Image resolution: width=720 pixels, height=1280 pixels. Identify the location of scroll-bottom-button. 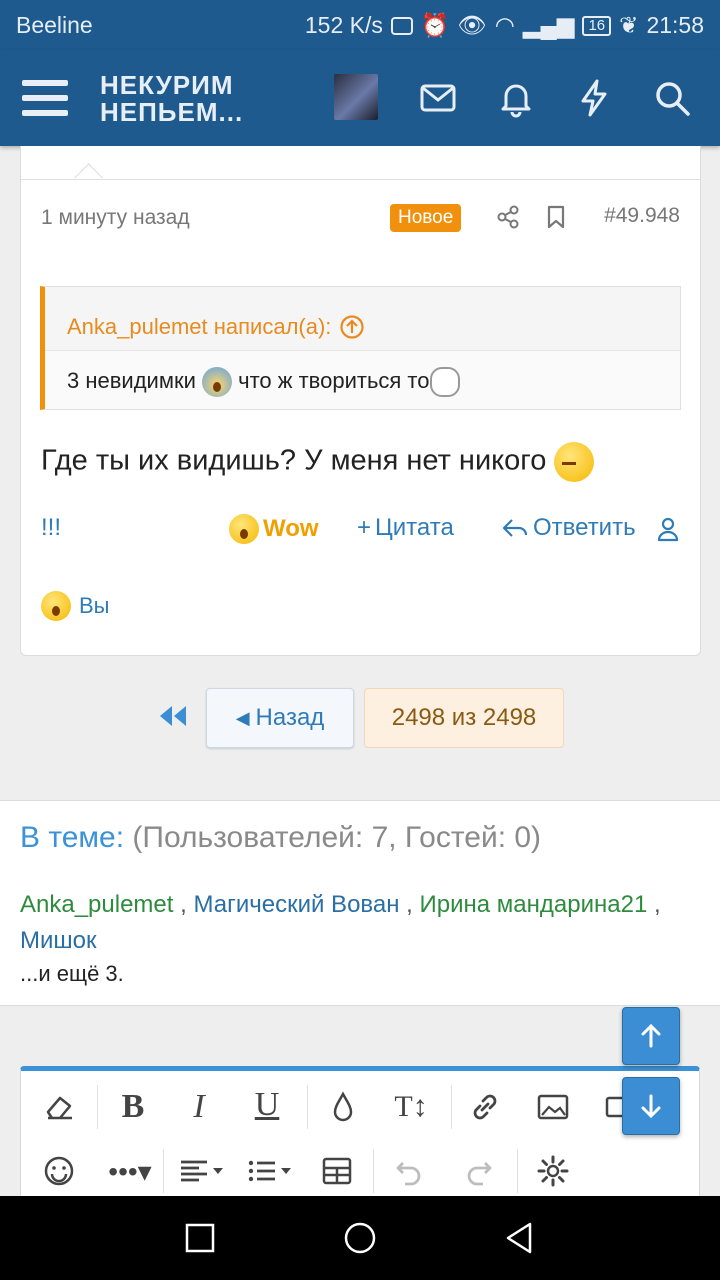
(651, 1106).